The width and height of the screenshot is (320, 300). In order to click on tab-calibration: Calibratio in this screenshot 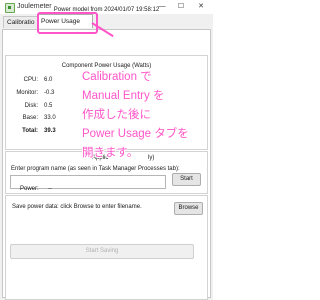, I will do `click(22, 22)`.